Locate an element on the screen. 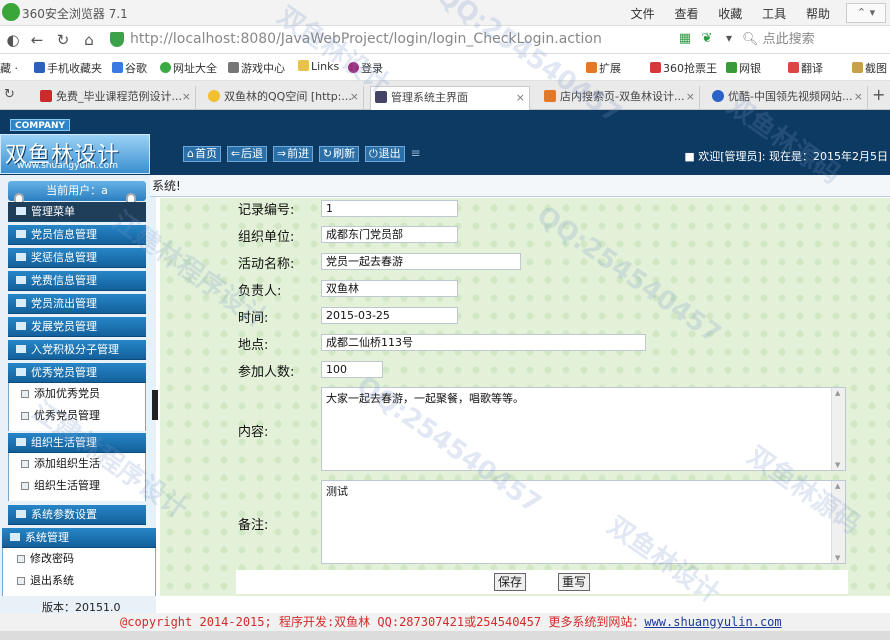 Image resolution: width=890 pixels, height=640 pixels. menu-help: 帮助 is located at coordinates (818, 14).